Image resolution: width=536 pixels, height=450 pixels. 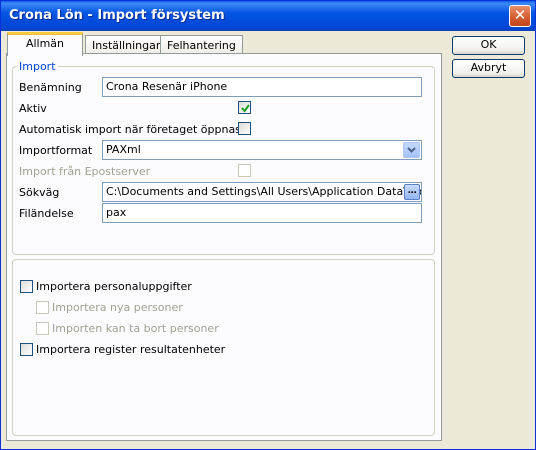 What do you see at coordinates (244, 128) in the screenshot?
I see `auto-import-checkbox` at bounding box center [244, 128].